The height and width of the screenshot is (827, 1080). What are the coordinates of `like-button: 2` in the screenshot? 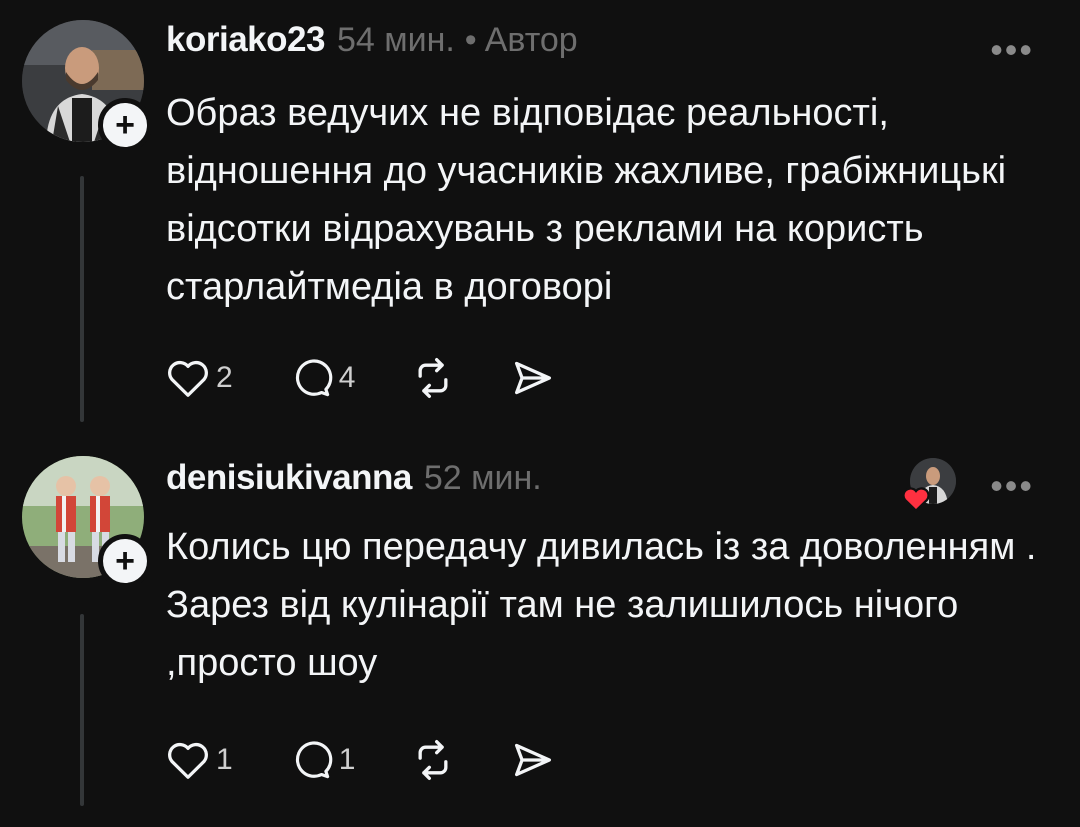 It's located at (199, 378).